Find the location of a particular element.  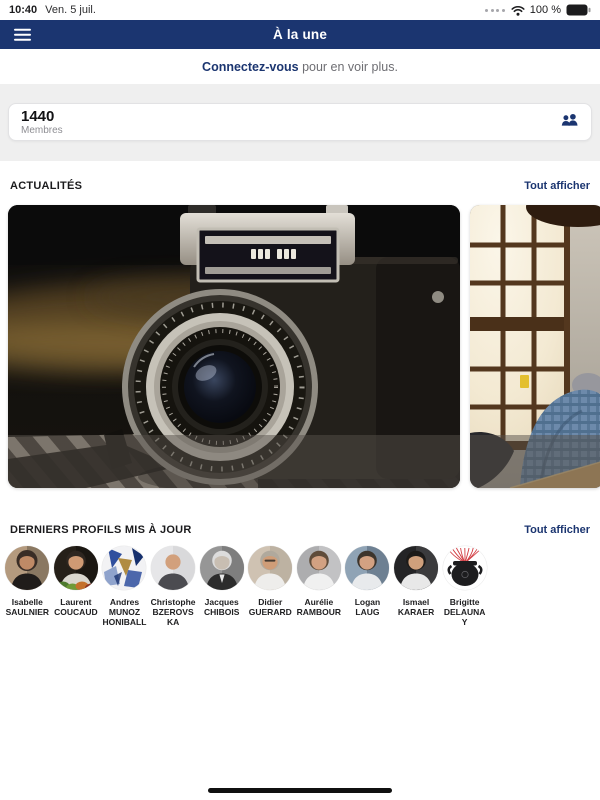

stats-band: 1440 Membres is located at coordinates (300, 122).